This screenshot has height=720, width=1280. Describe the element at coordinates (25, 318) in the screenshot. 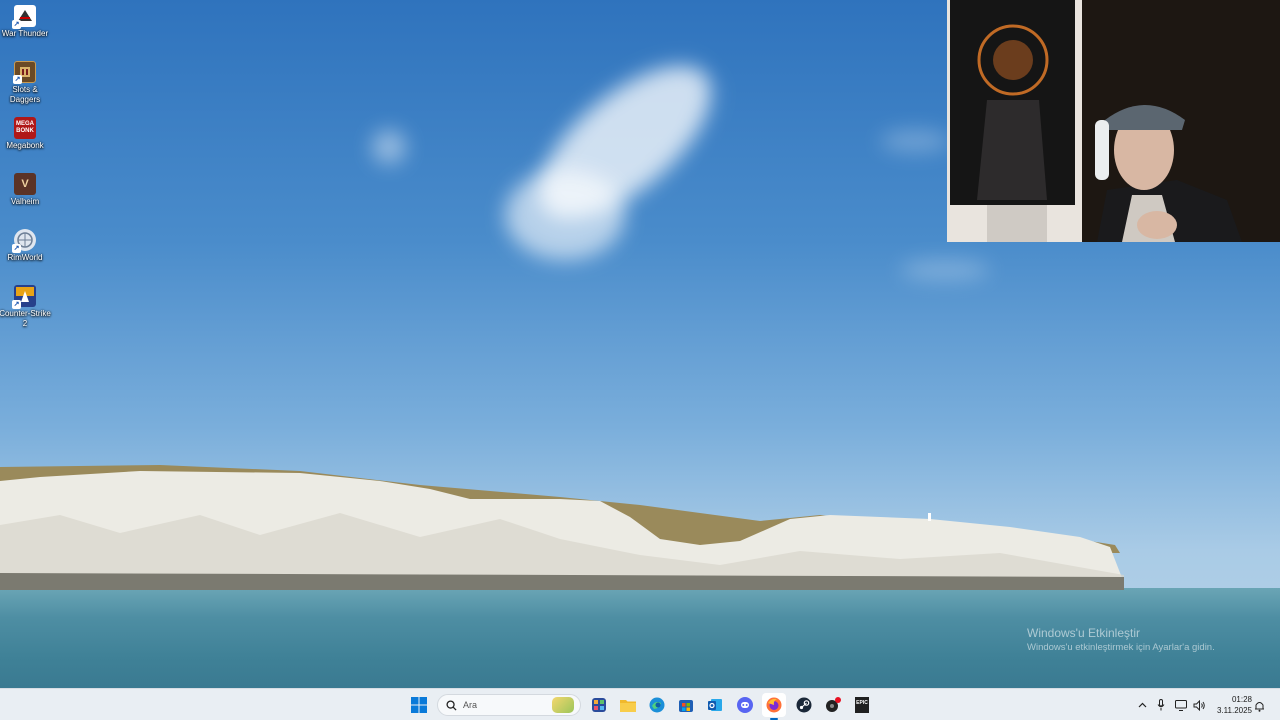

I see `desktop-icon-label: Counter-Strike 2` at that location.